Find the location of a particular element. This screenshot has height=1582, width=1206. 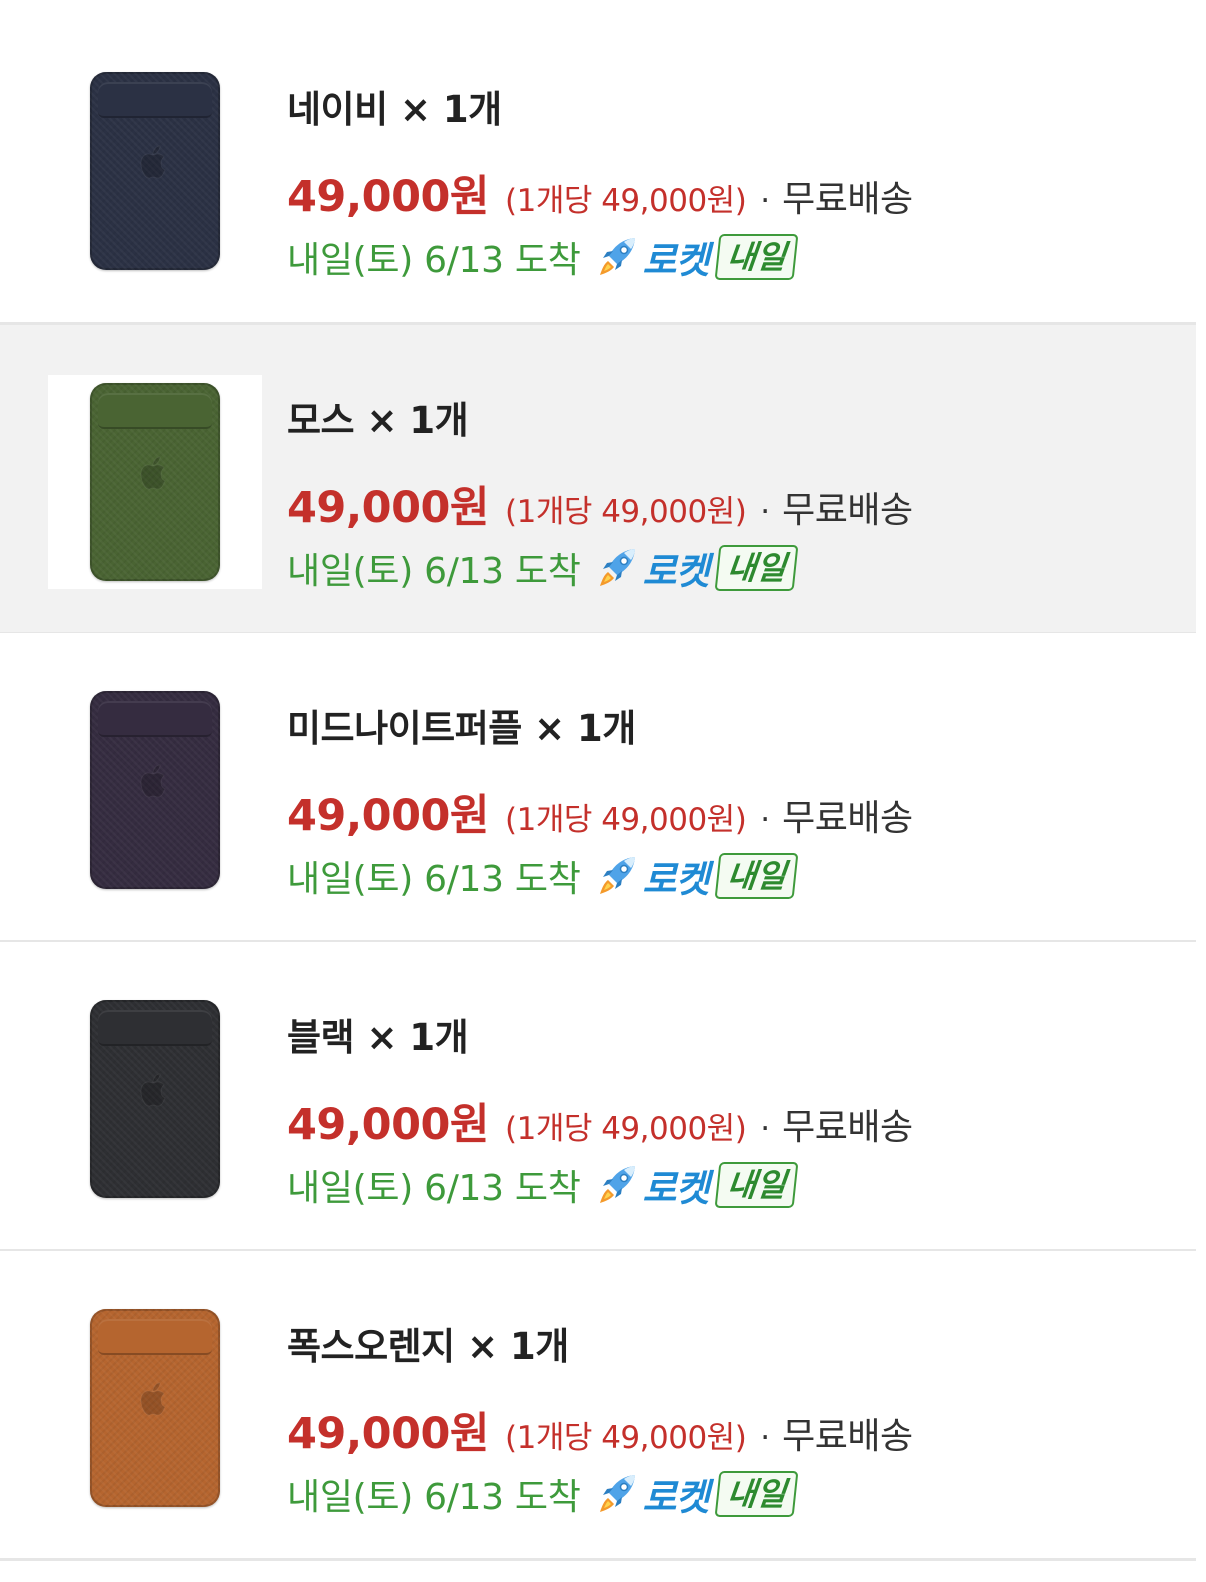

option-title: 모스 × 1개 is located at coordinates (378, 420).